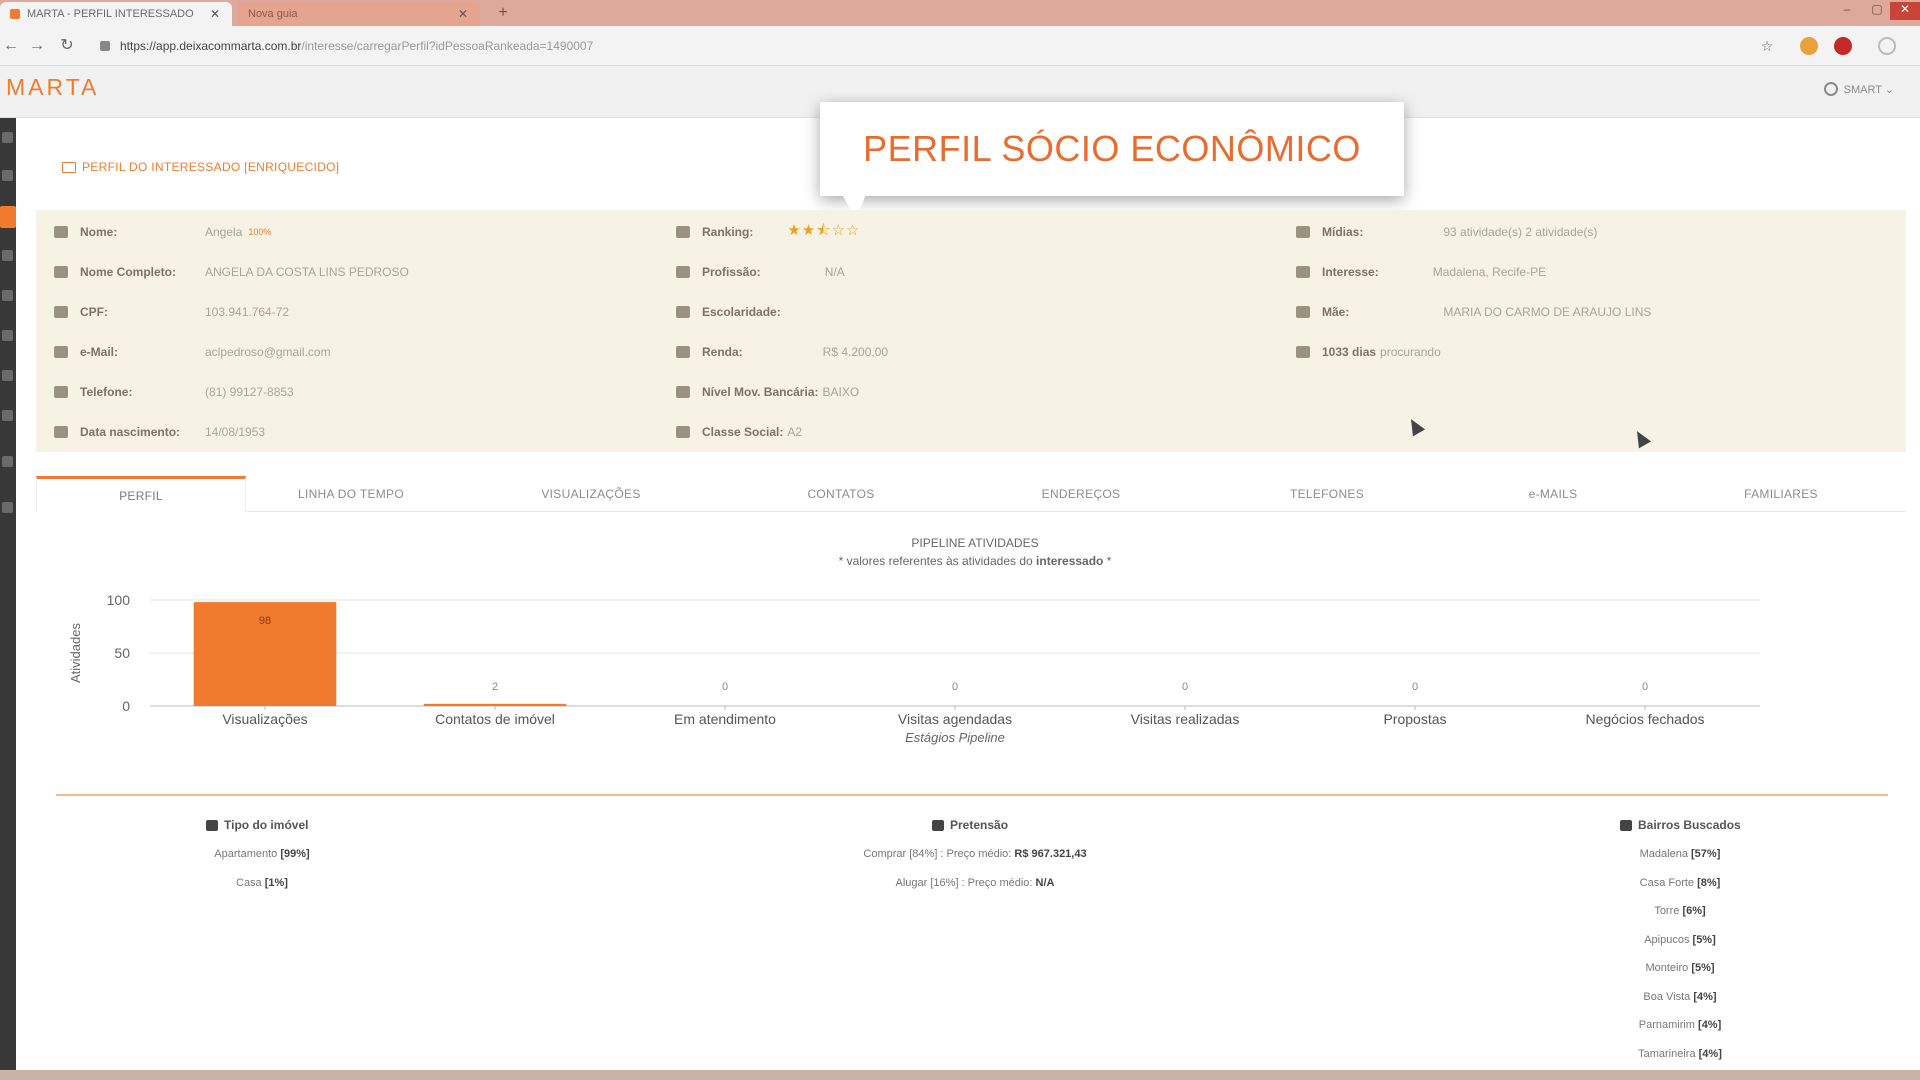 This screenshot has width=1920, height=1080. Describe the element at coordinates (1350, 272) in the screenshot. I see `info-label: Interesse:` at that location.